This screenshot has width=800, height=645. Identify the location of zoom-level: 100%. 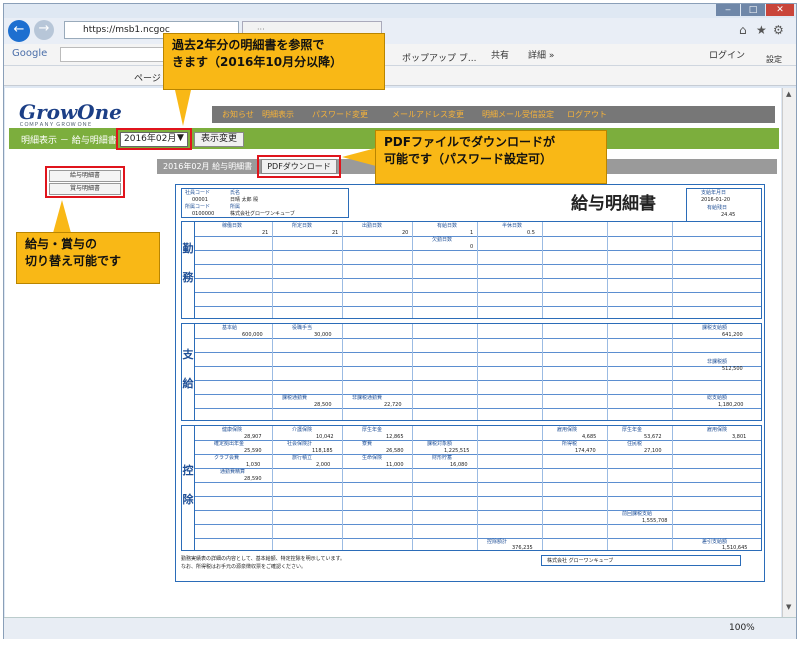
(742, 628).